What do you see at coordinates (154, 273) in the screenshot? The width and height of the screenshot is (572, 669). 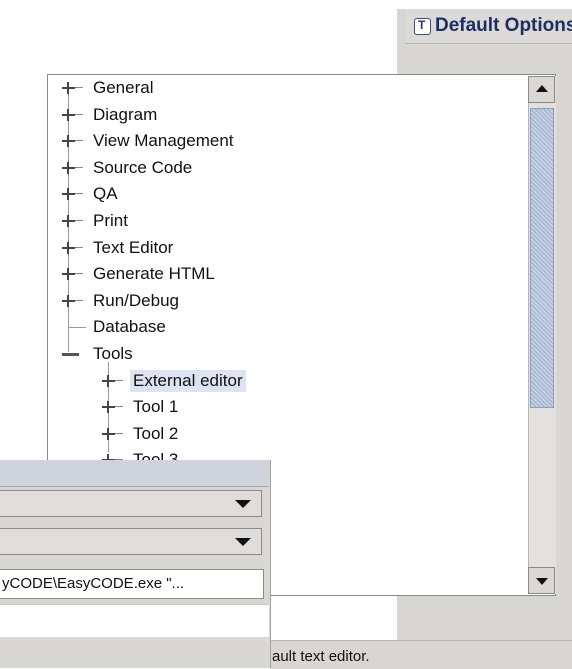 I see `tree-item-label: Generate HTML` at bounding box center [154, 273].